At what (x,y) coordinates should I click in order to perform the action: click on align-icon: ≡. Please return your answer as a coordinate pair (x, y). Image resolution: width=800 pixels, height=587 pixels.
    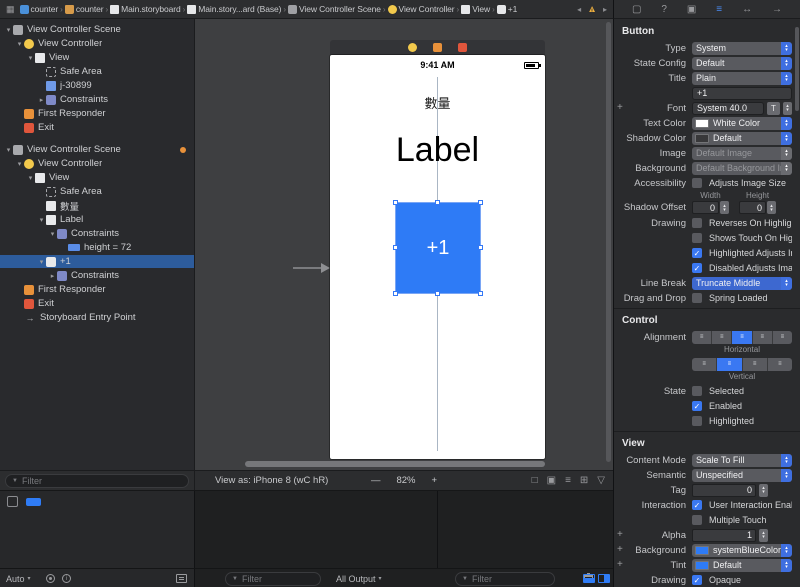
    Looking at the image, I should click on (568, 480).